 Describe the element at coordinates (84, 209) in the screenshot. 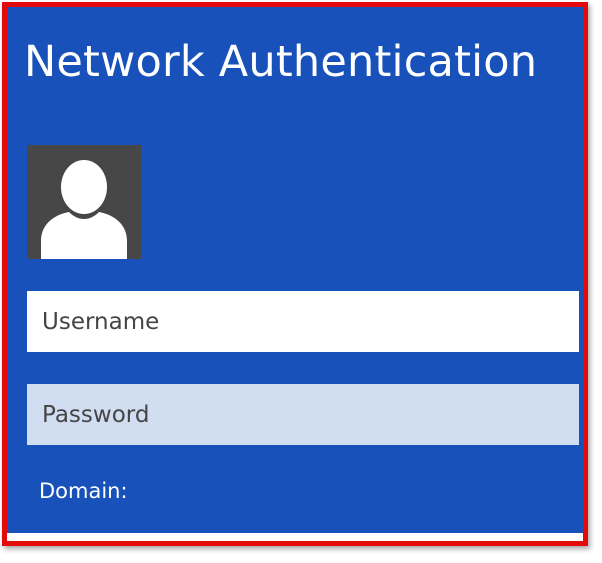

I see `user-silhouette-icon` at that location.